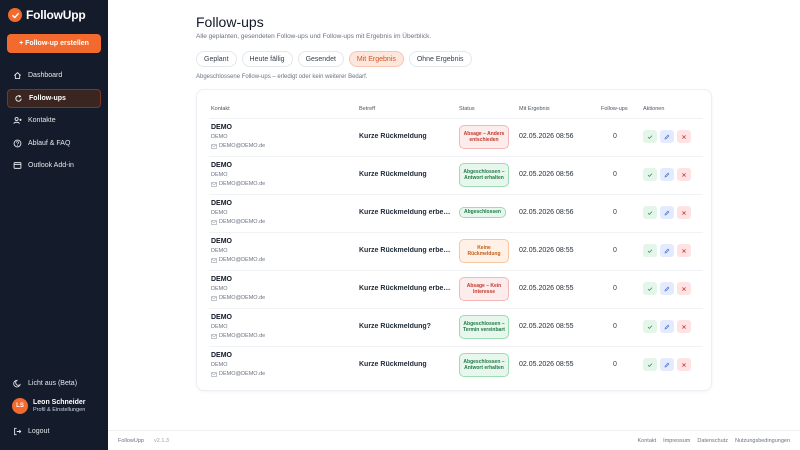 This screenshot has height=450, width=800. I want to click on sidebar-item-ablauf-faq: Ablauf & FAQ, so click(54, 143).